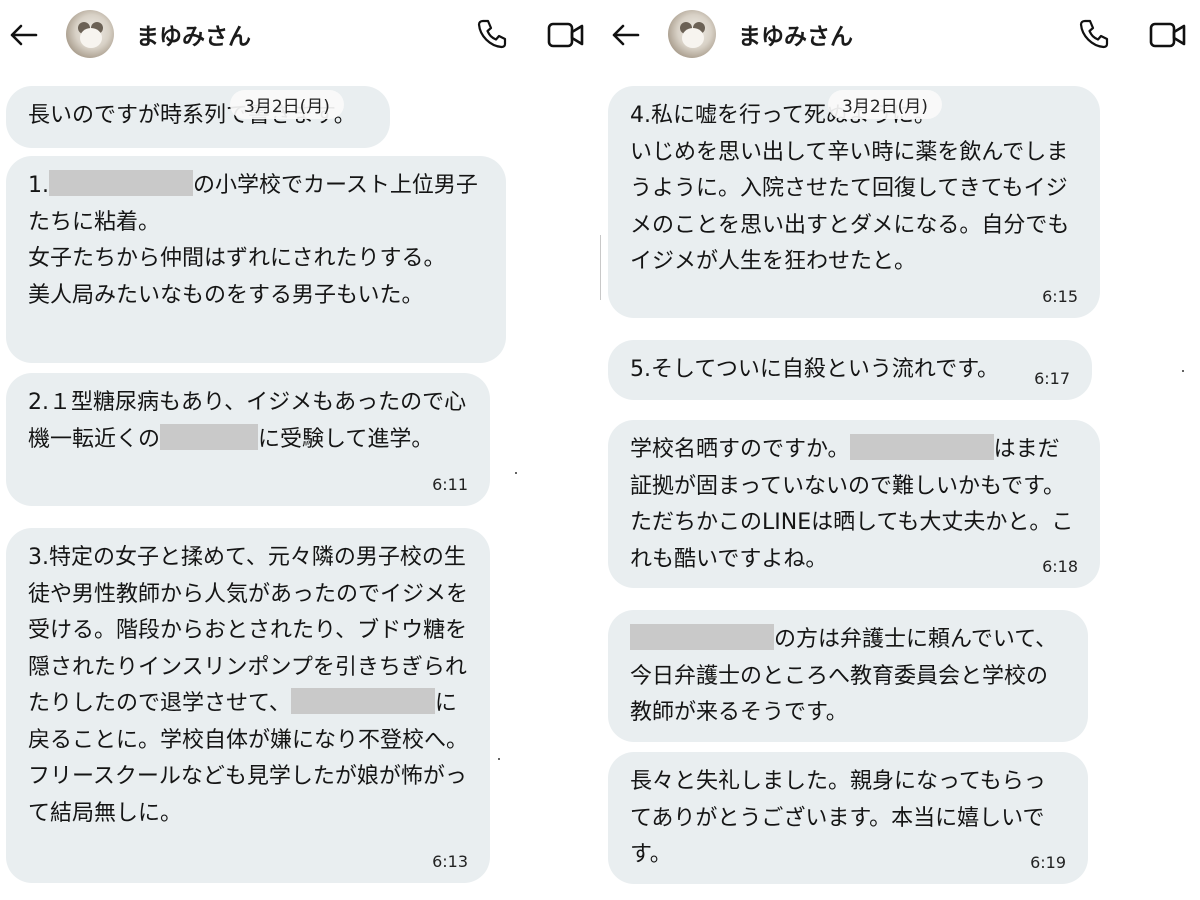 This screenshot has width=1200, height=900. Describe the element at coordinates (1060, 566) in the screenshot. I see `message-time: 6:18` at that location.